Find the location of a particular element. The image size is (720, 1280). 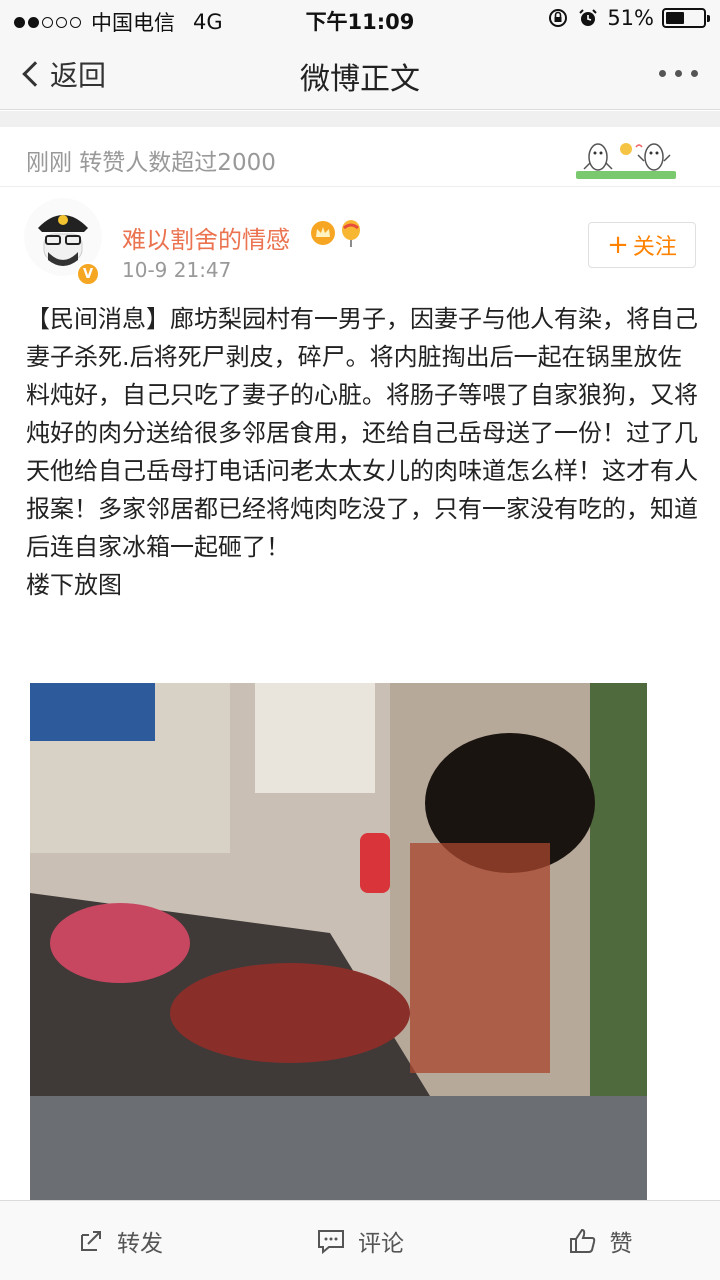

like-label: 赞 is located at coordinates (621, 1243).